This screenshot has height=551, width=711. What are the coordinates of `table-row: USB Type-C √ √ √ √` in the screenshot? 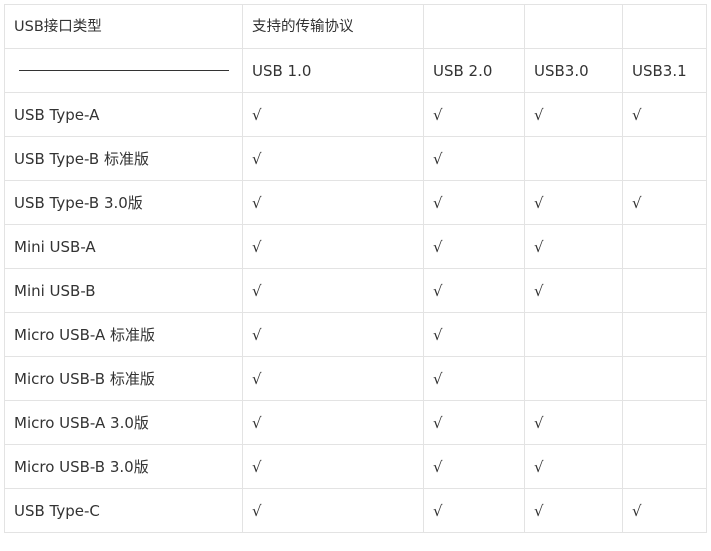 It's located at (355, 510).